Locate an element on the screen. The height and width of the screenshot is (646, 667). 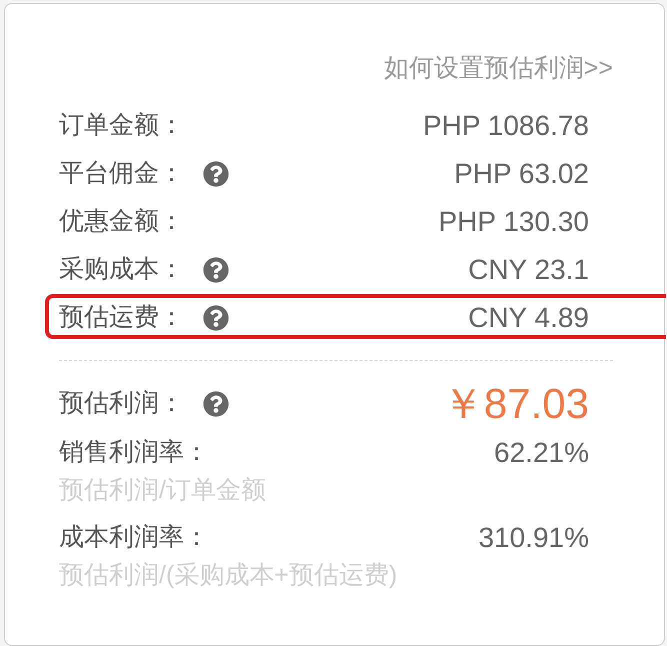
ratio-label: 销售利润率： is located at coordinates (134, 452).